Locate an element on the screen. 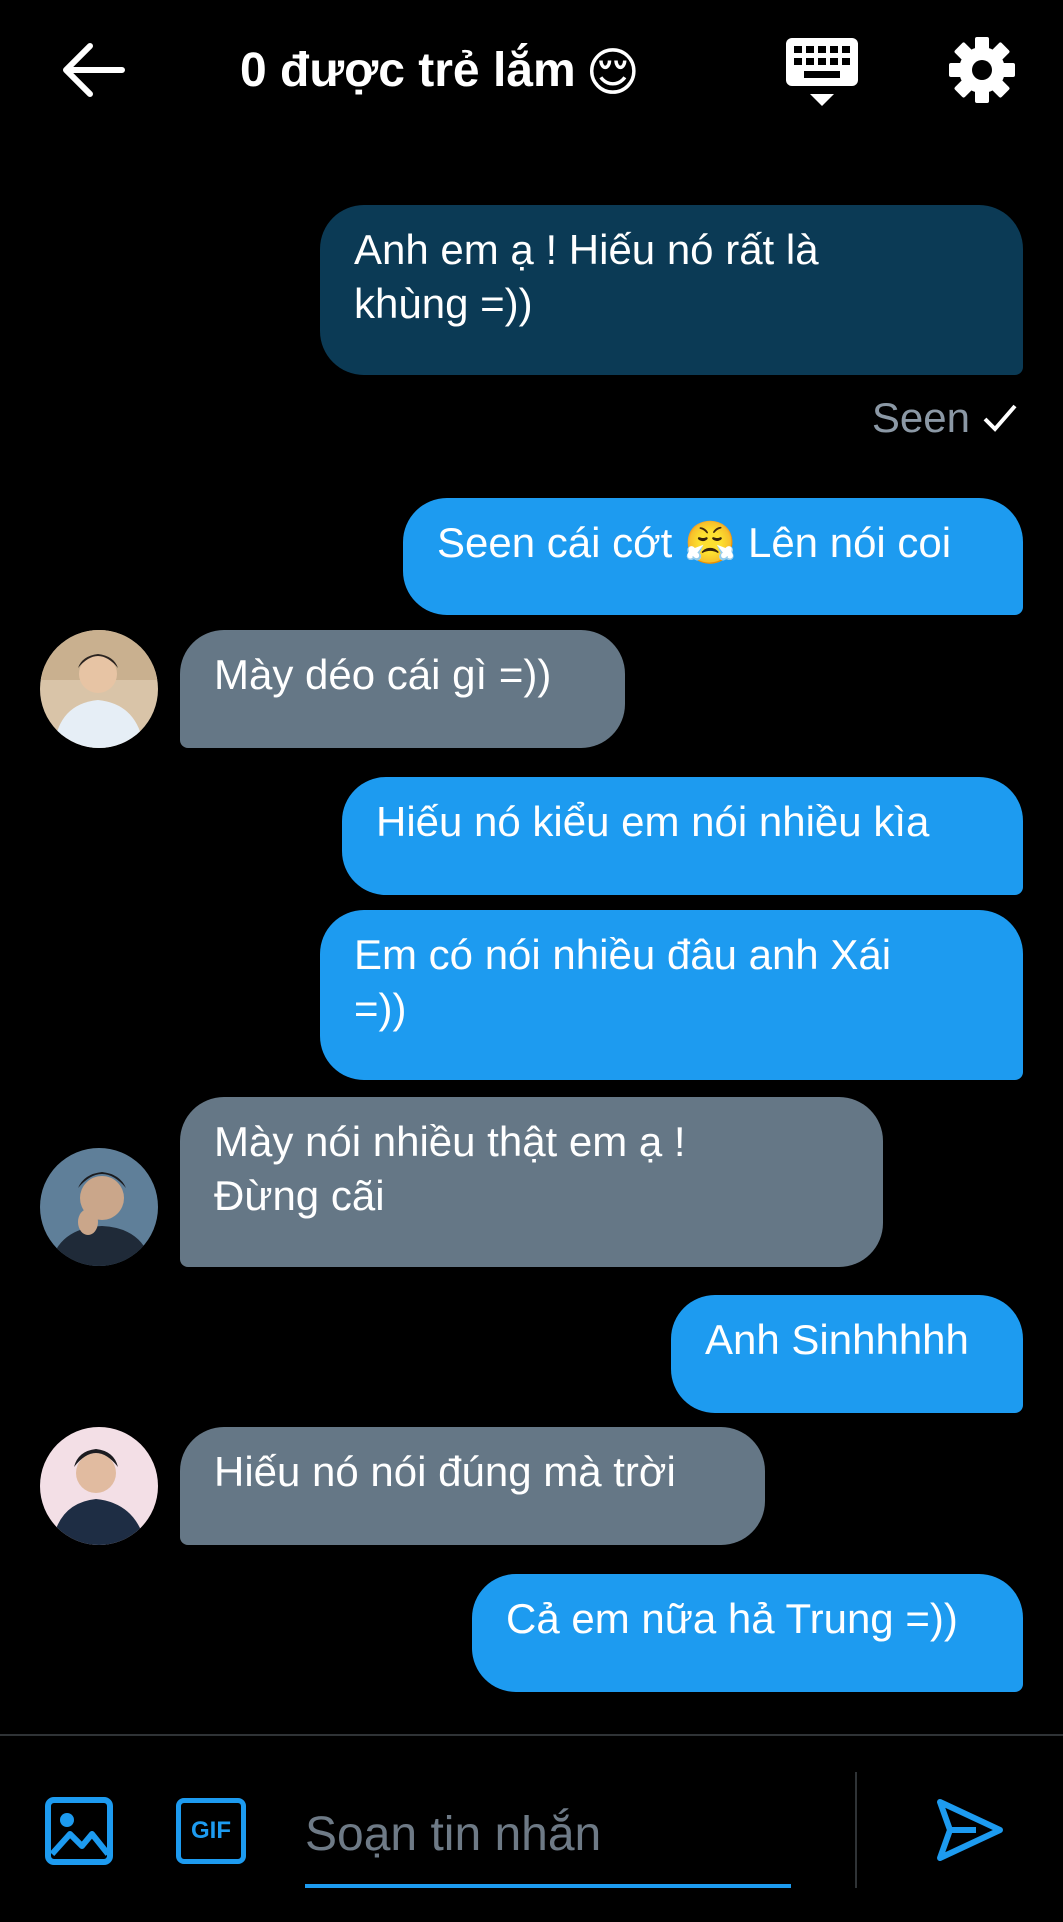  message-bubble-outgoing: Seen cái cớt 😤 Lên nói coi is located at coordinates (713, 556).